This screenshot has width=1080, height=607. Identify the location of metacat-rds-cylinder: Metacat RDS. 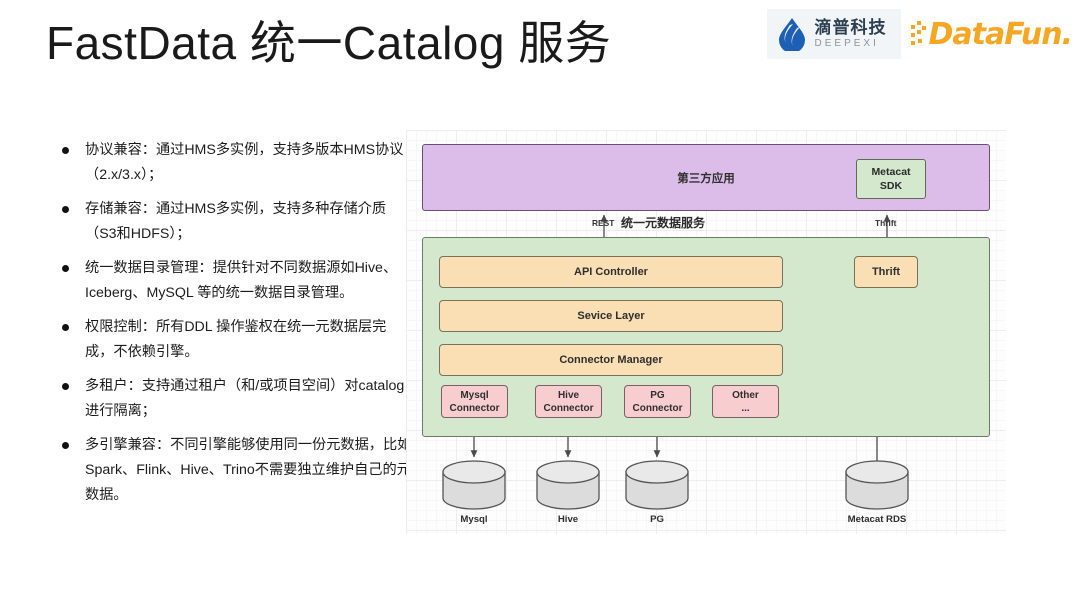
(877, 492).